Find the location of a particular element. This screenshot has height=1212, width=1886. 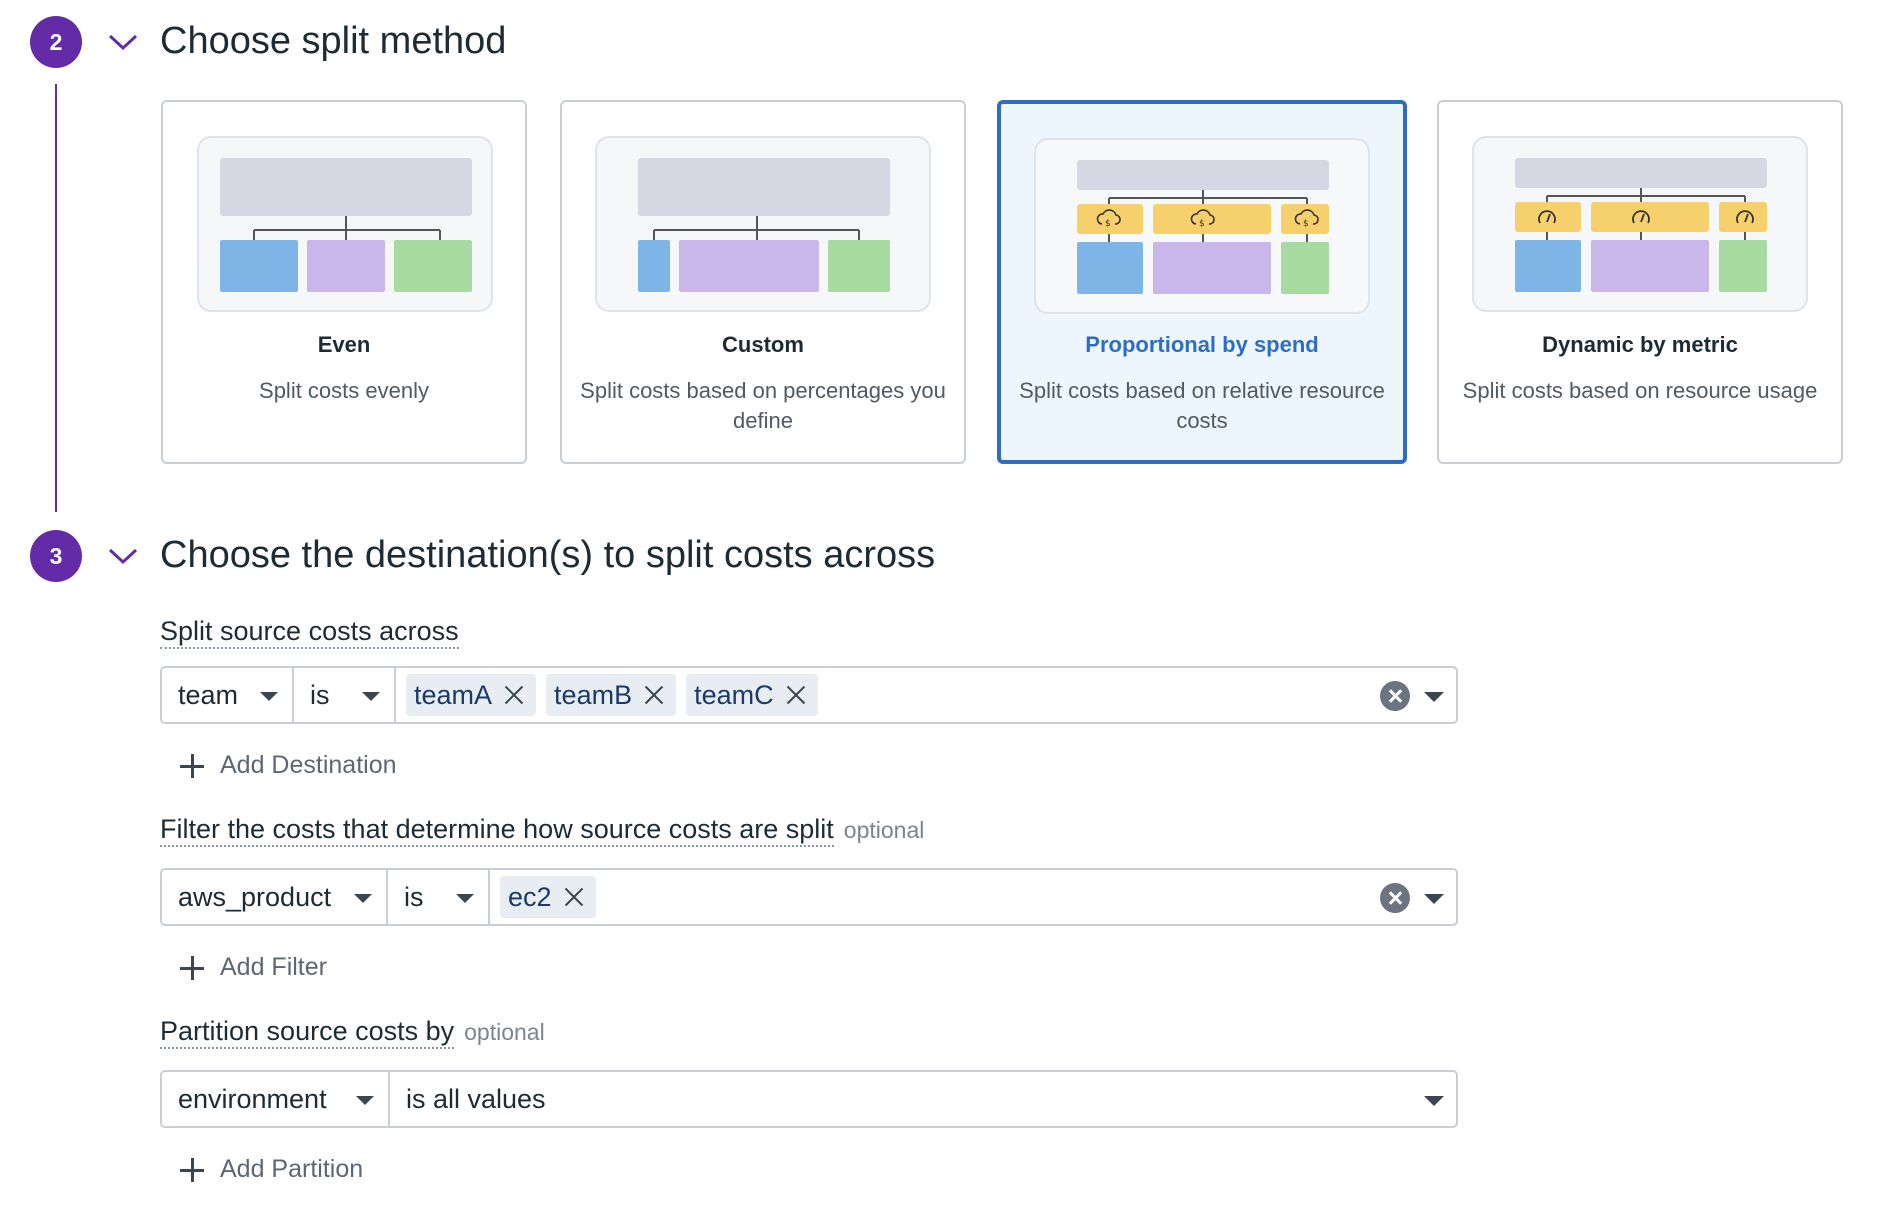

partition-key-select: environment is located at coordinates (276, 1099).